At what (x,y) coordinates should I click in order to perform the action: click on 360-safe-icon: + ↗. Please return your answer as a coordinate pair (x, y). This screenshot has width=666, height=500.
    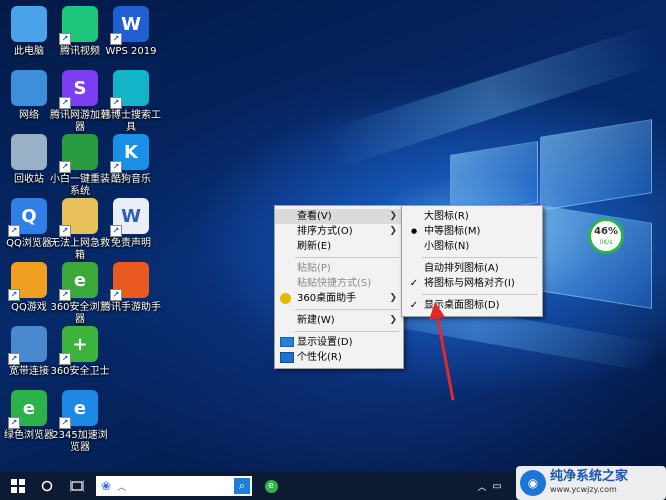
    Looking at the image, I should click on (78, 345).